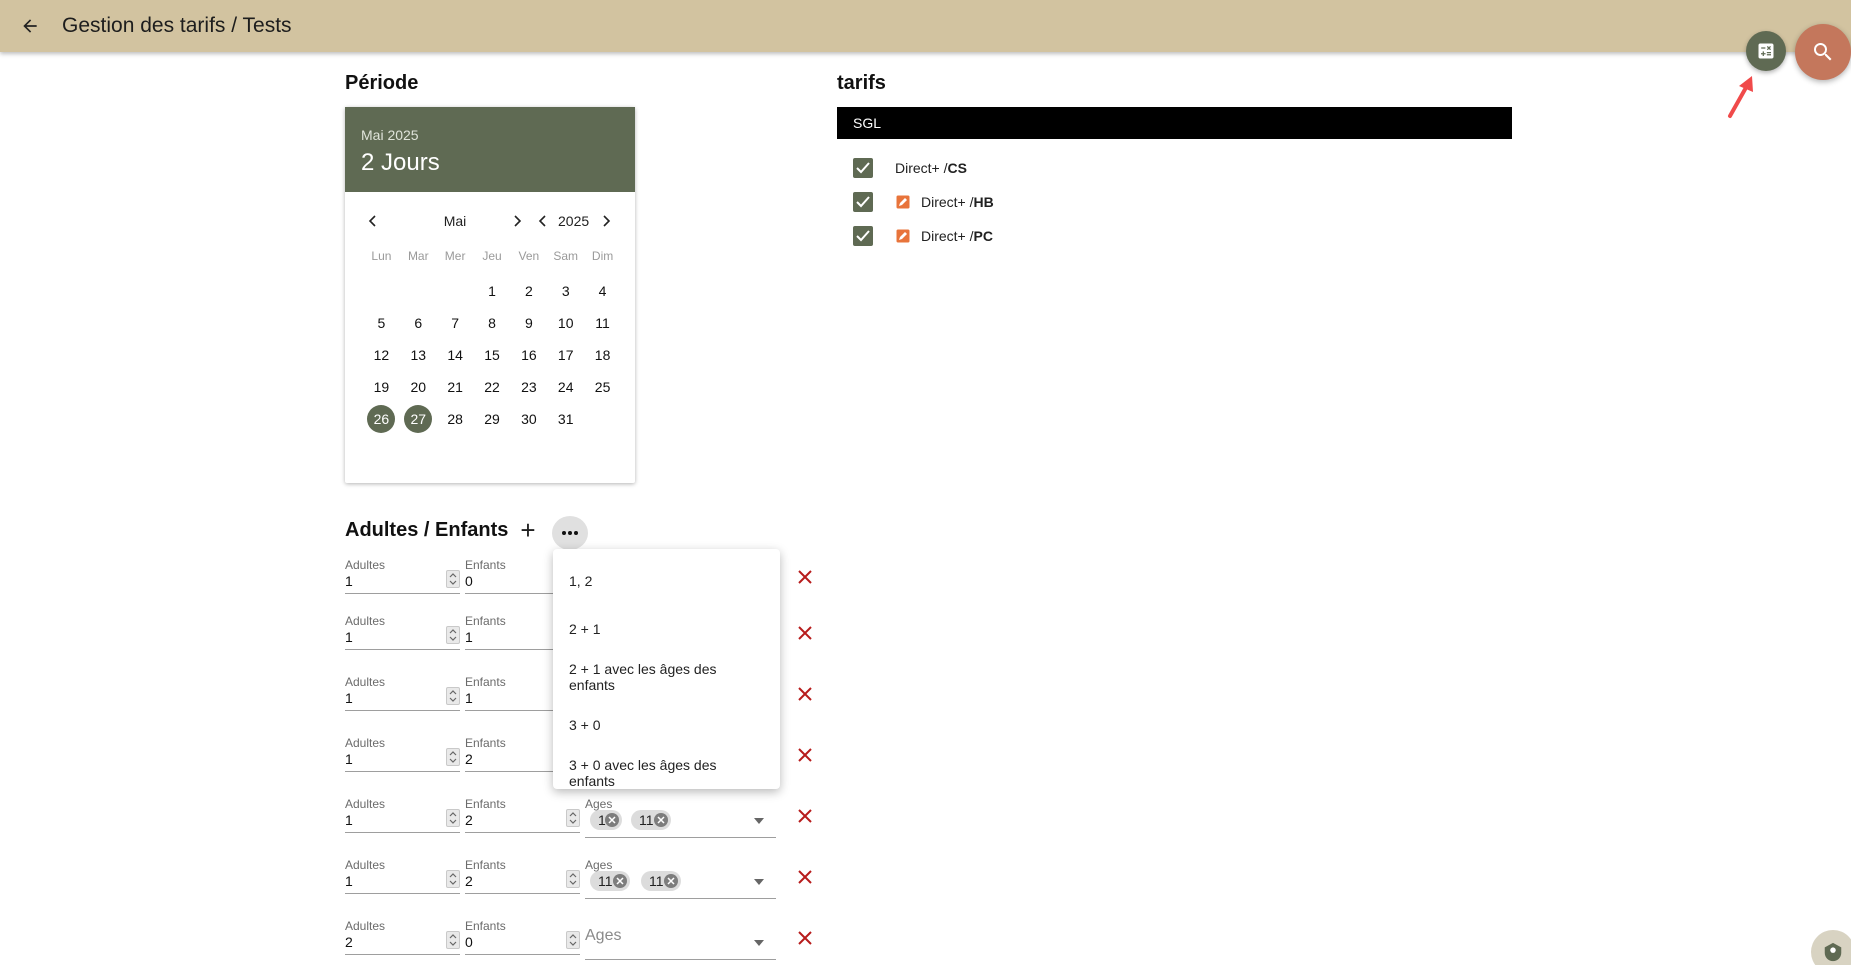 The height and width of the screenshot is (965, 1851). I want to click on calendar-year-label: 2025, so click(573, 221).